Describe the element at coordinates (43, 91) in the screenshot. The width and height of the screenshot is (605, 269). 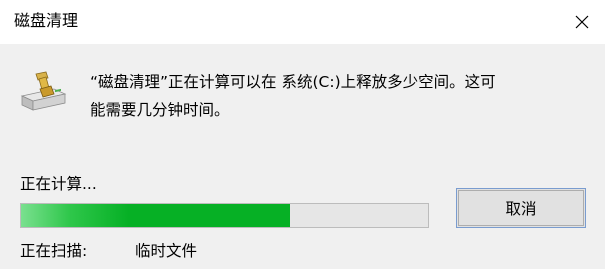
I see `disk-cleanup-icon` at that location.